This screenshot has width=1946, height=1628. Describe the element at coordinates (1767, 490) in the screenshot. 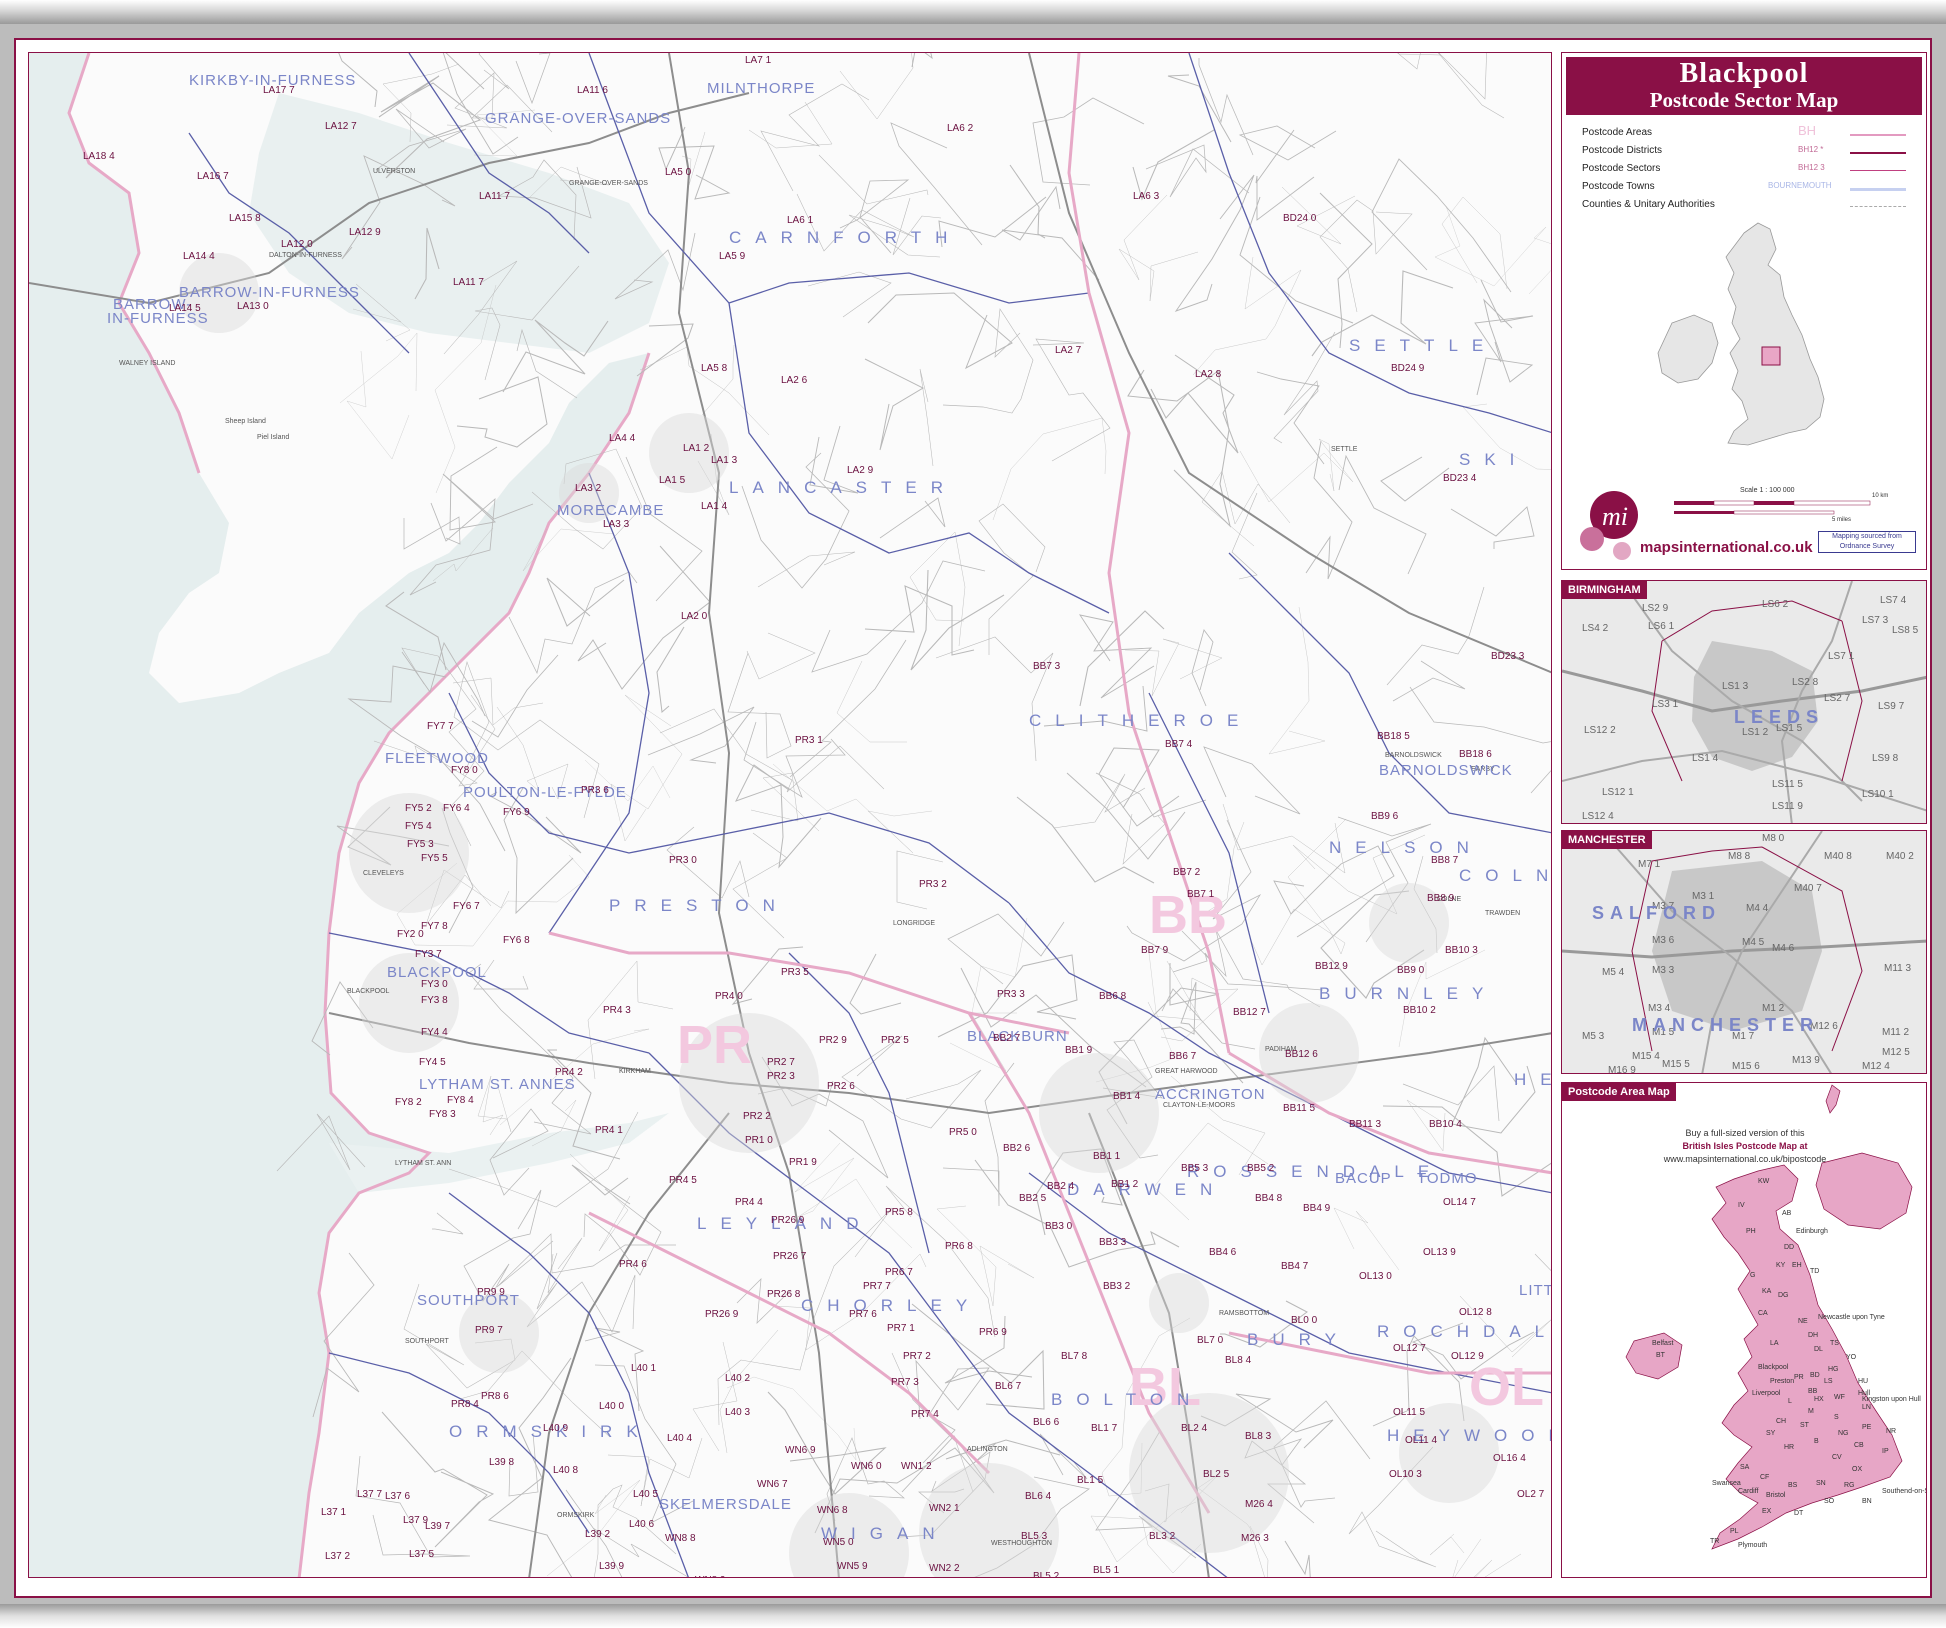

I see `scale-label: Scale 1 : 100 000` at that location.